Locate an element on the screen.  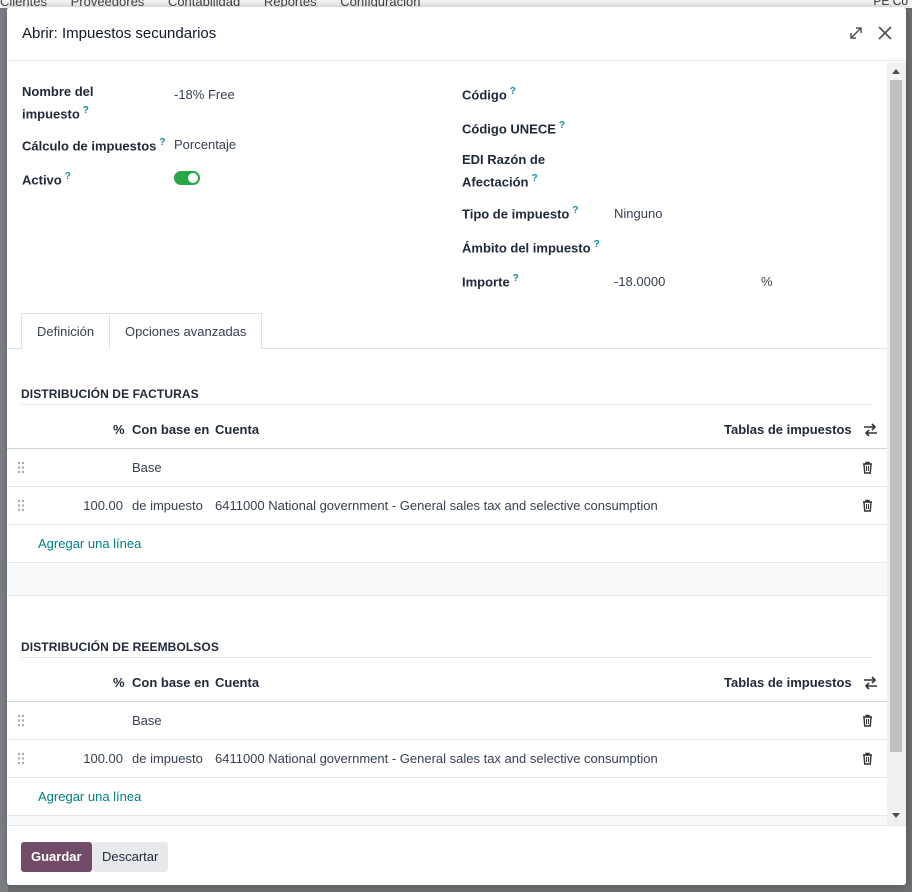
refund-distribution-title: DISTRIBUCIÓN DE REEMBOLSOS is located at coordinates (120, 647).